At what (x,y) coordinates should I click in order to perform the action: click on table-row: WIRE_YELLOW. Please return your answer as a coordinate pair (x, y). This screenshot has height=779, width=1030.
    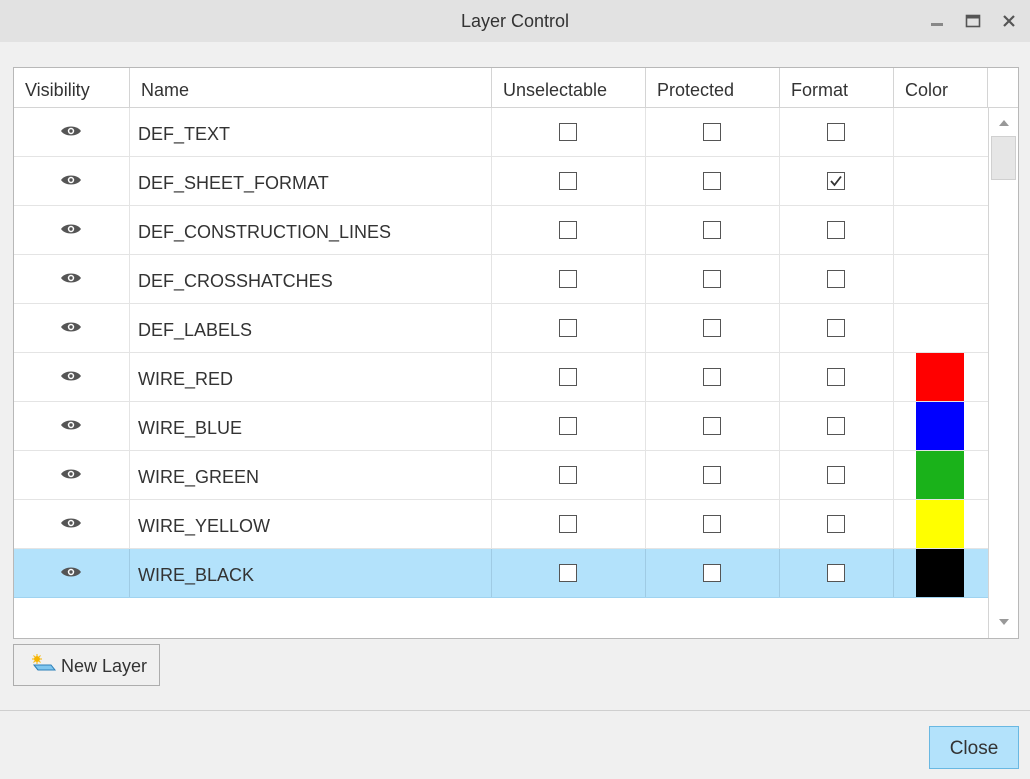
    Looking at the image, I should click on (501, 524).